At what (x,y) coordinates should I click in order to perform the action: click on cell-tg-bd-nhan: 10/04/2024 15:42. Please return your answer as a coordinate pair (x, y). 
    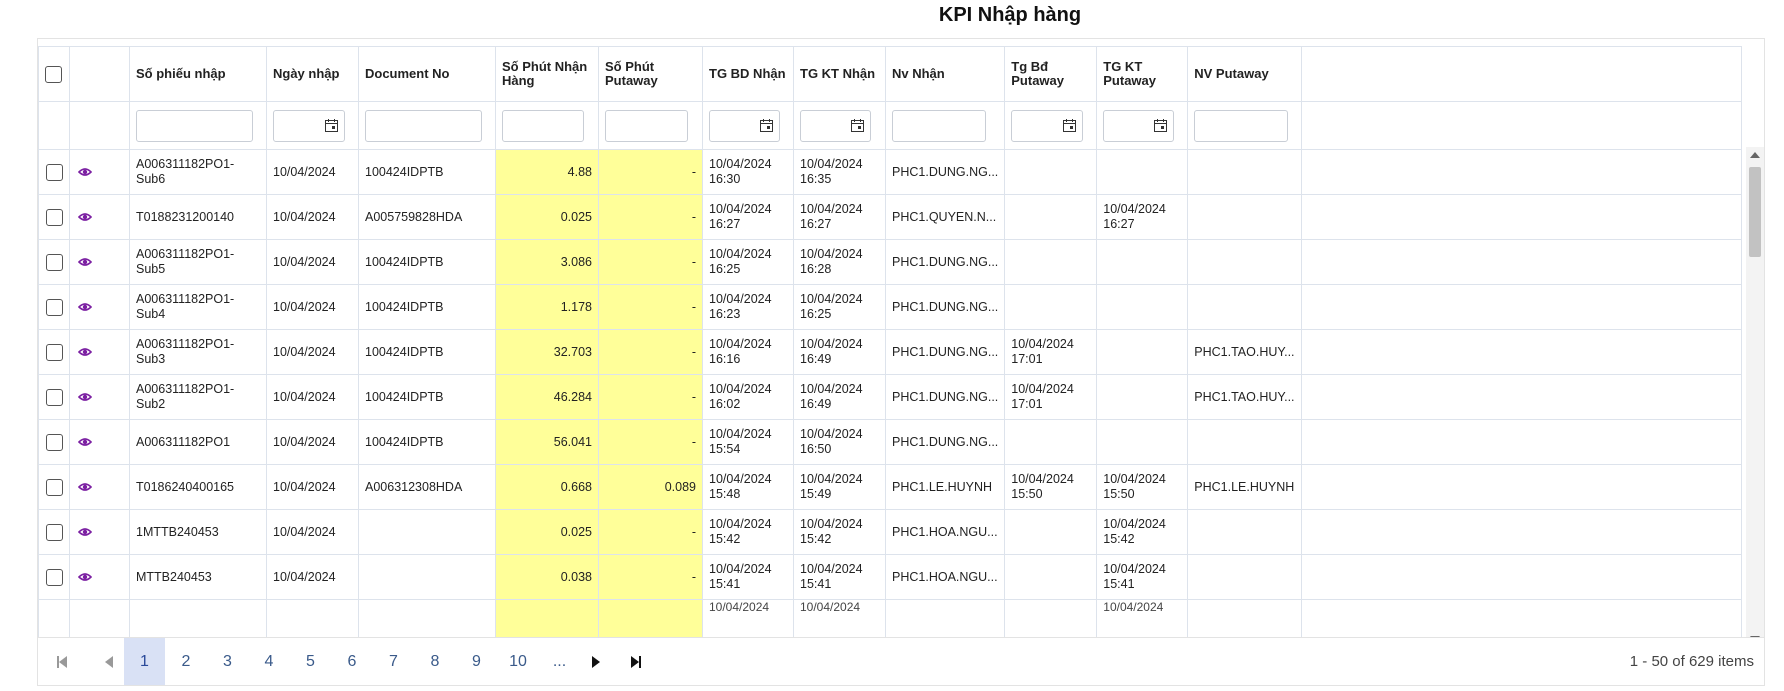
    Looking at the image, I should click on (748, 532).